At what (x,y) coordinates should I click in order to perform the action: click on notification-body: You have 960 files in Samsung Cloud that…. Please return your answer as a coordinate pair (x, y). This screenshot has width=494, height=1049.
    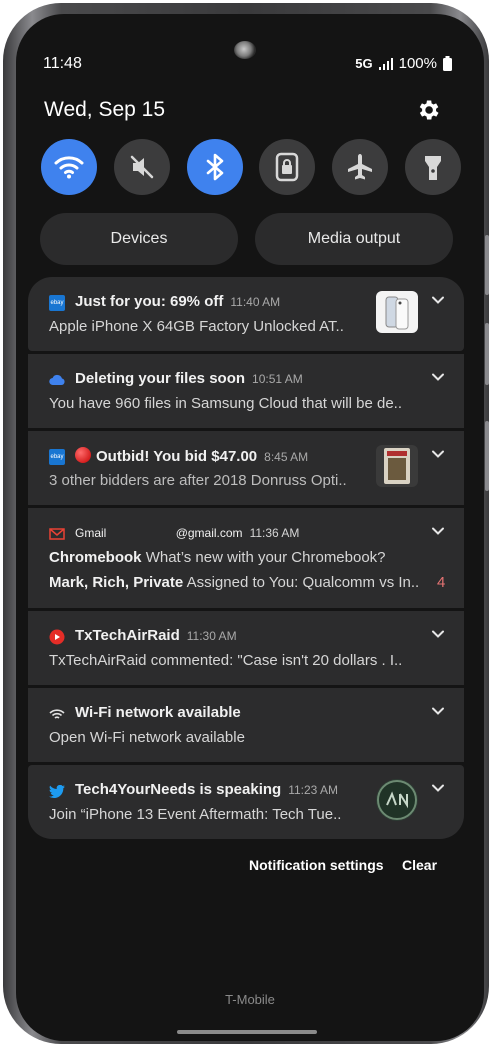
    Looking at the image, I should click on (226, 403).